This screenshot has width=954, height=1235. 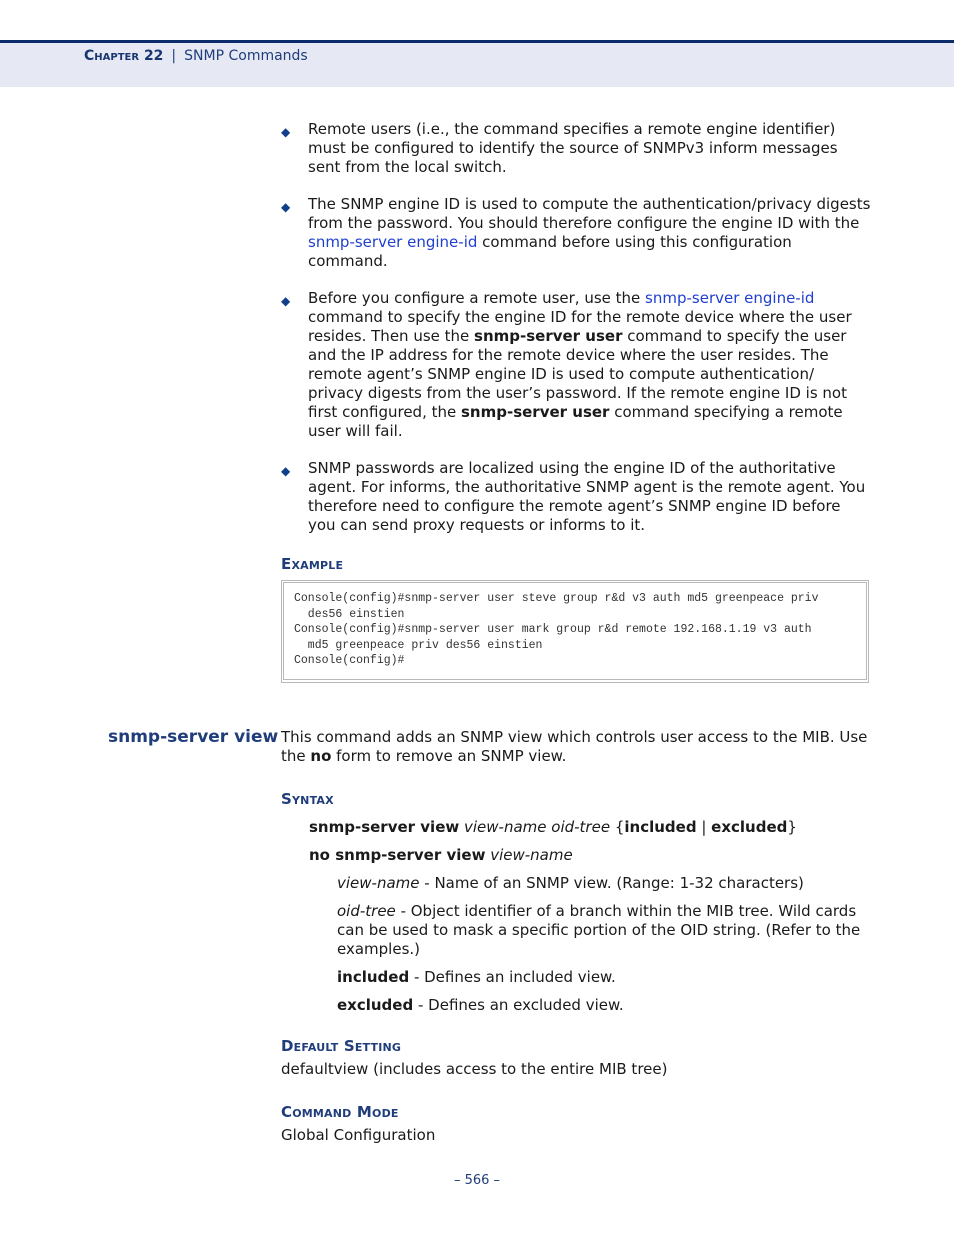 I want to click on desc-text: form to remove an SNMP view., so click(x=449, y=756).